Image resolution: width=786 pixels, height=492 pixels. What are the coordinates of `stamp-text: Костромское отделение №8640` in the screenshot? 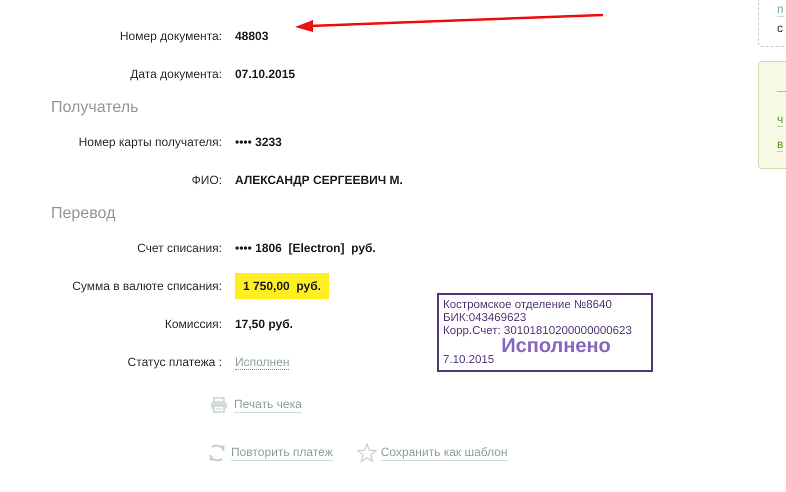 It's located at (528, 305).